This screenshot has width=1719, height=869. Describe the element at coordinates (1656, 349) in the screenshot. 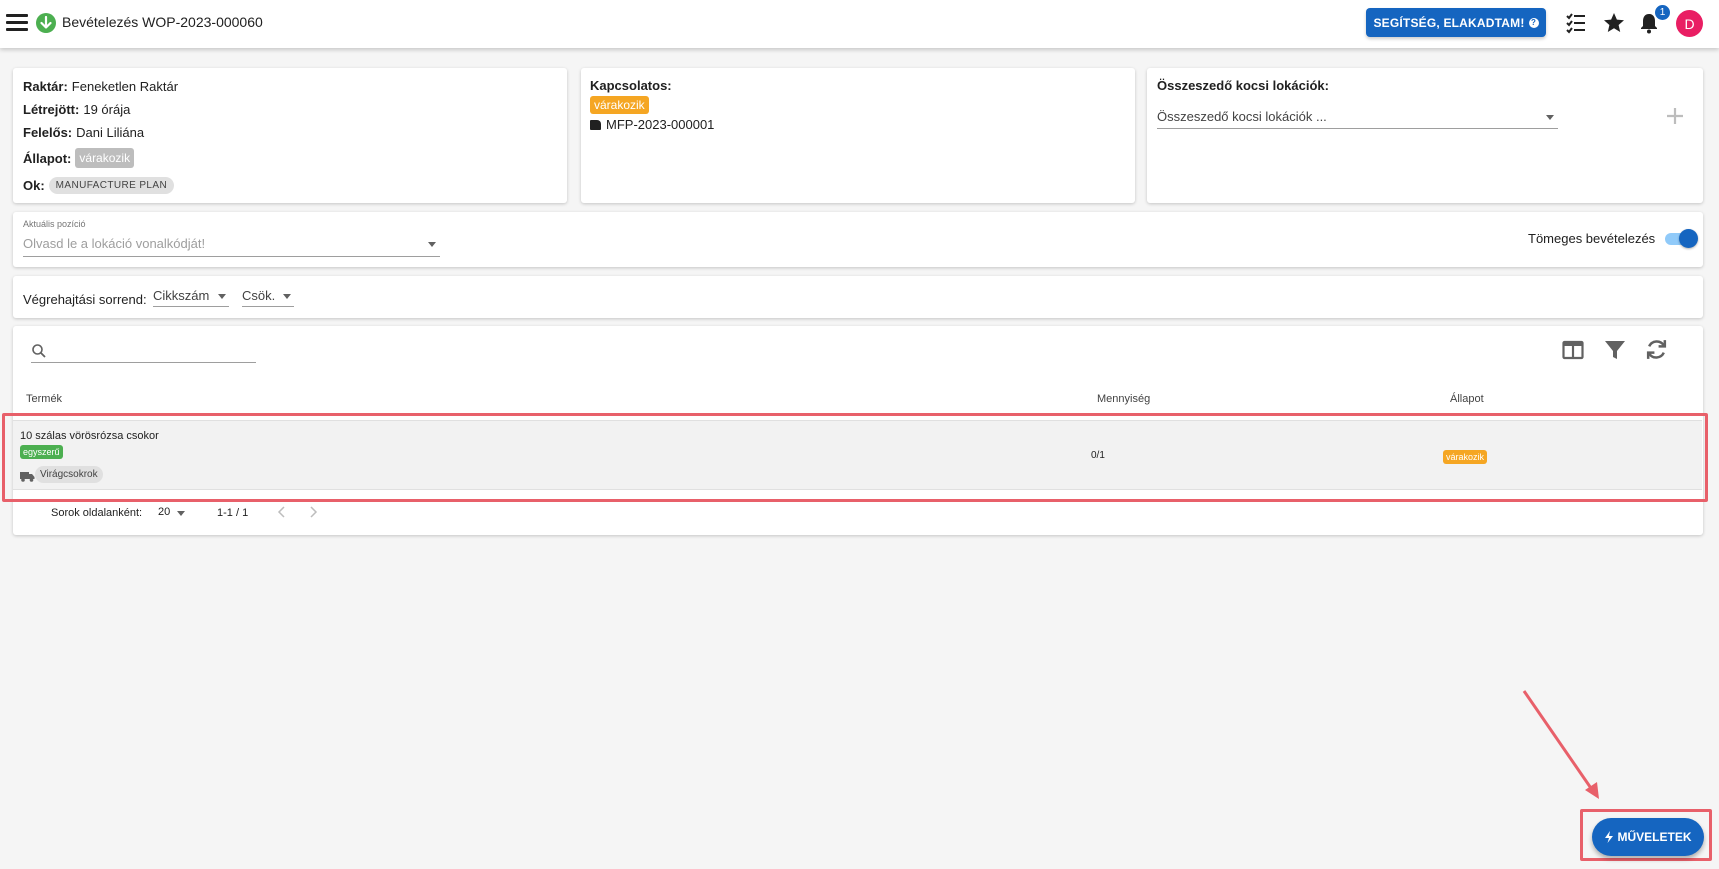

I see `refresh-icon` at that location.